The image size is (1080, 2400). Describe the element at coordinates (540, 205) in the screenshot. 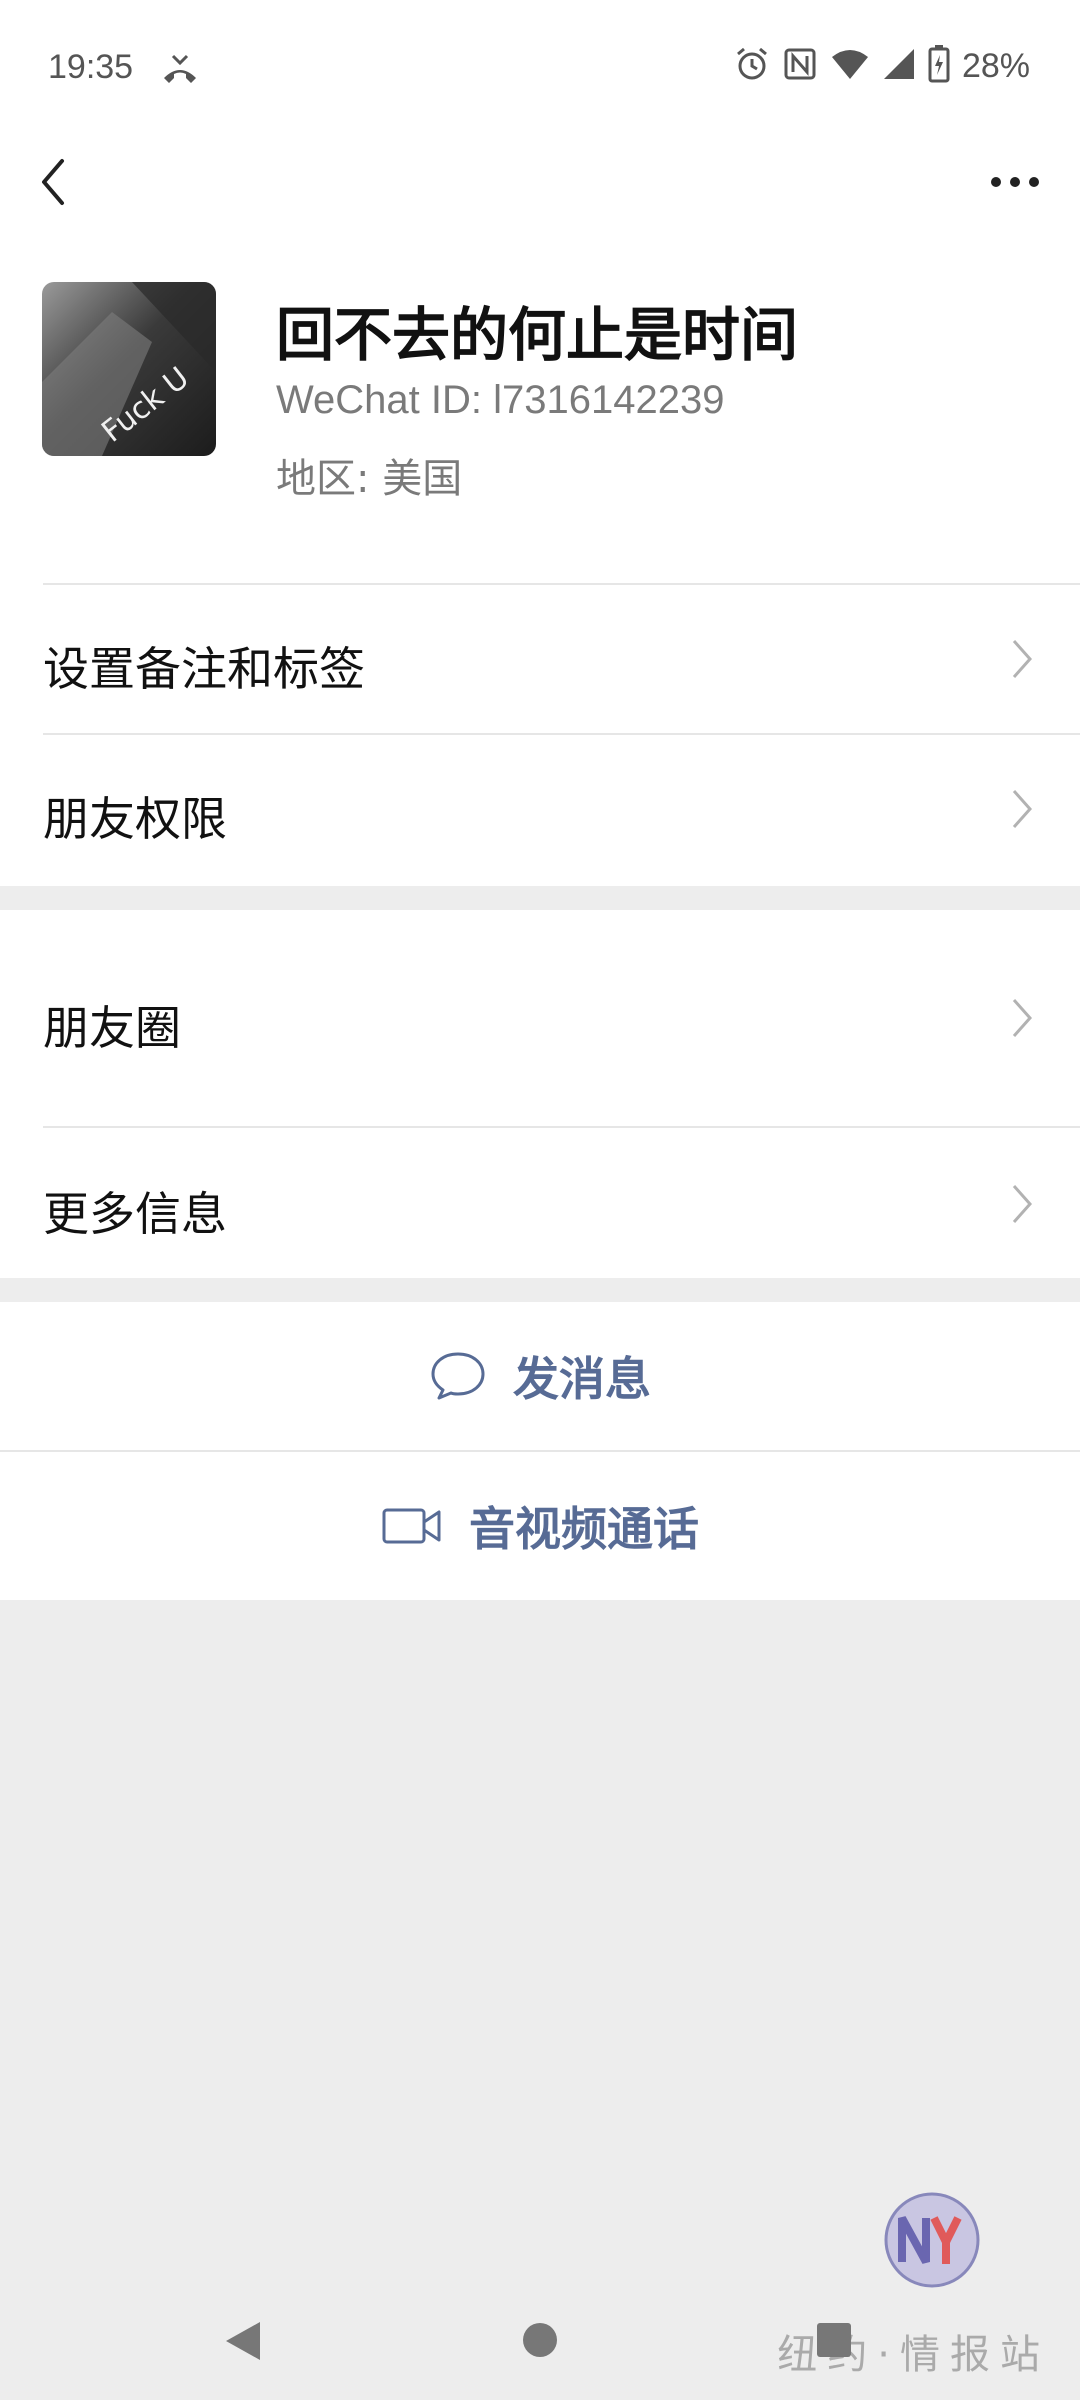

I see `top-bar` at that location.